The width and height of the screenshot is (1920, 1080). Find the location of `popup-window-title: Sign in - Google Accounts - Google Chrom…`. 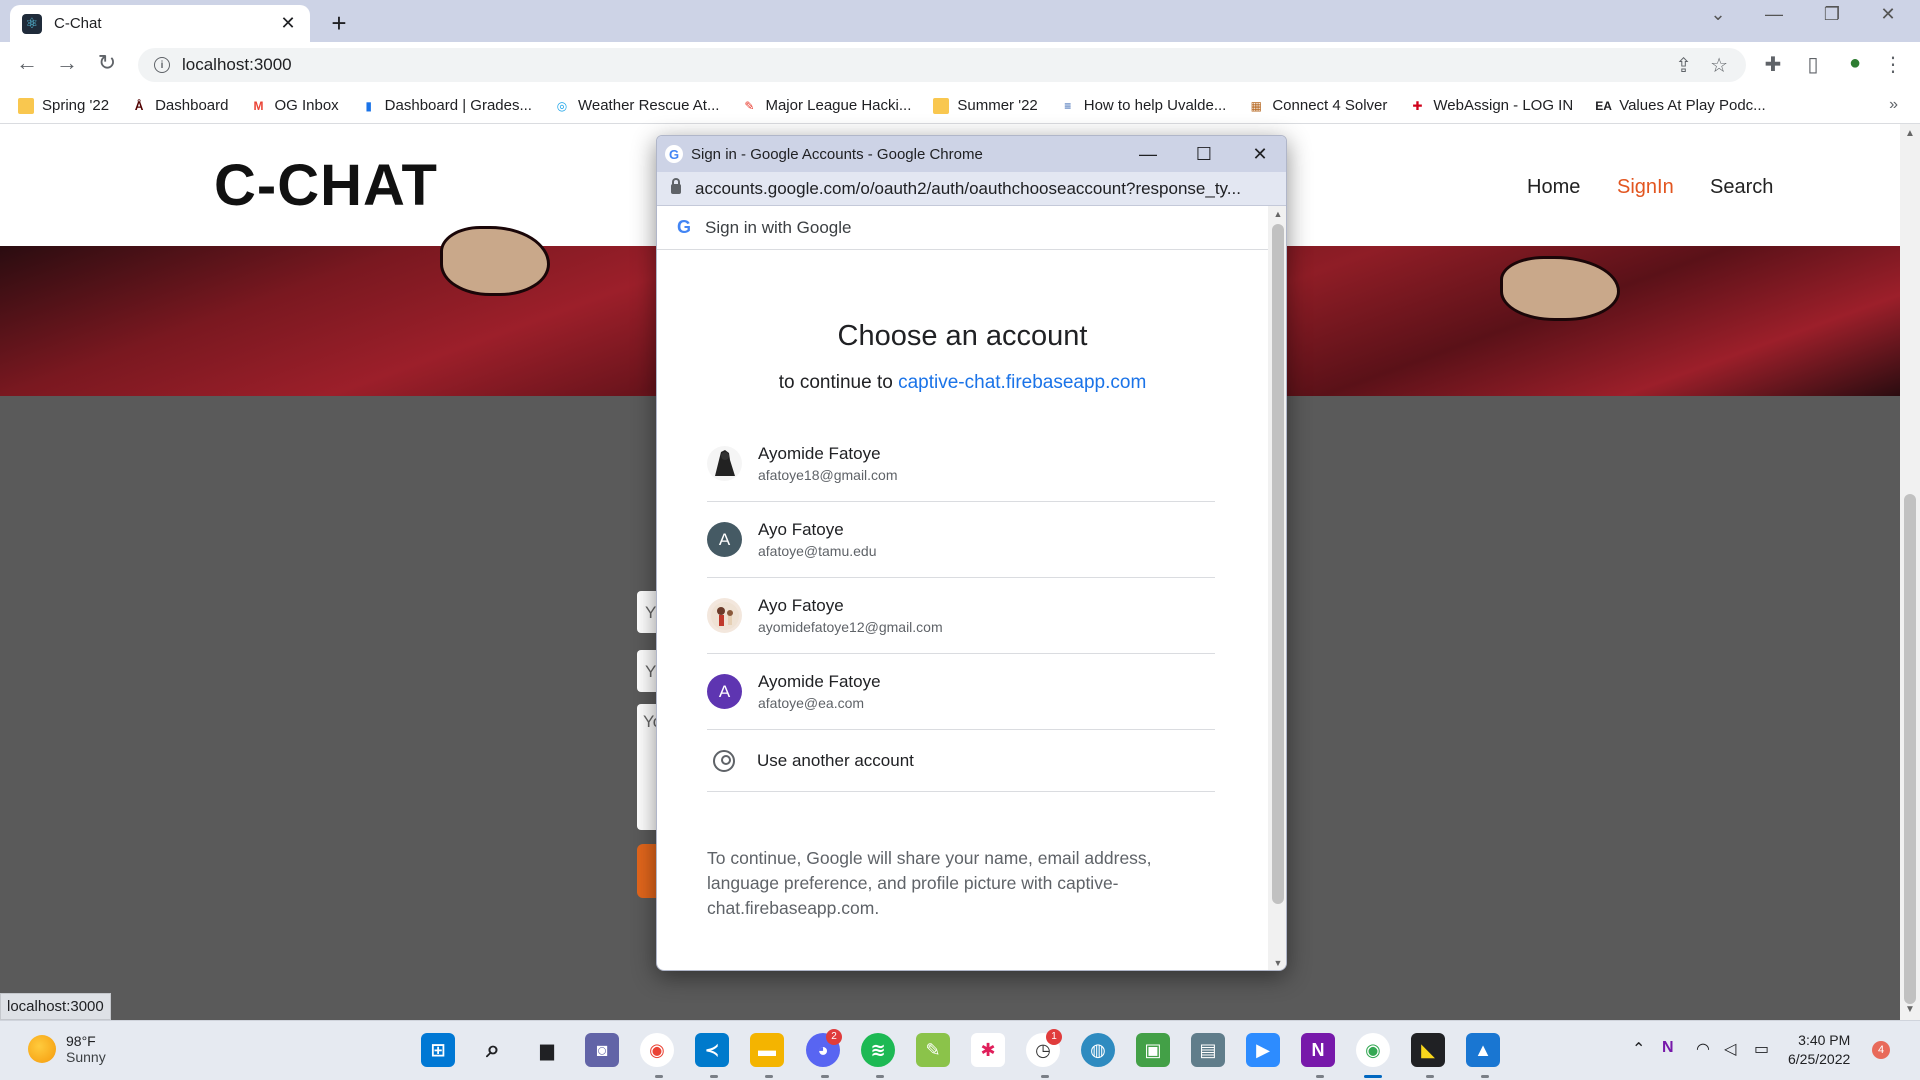

popup-window-title: Sign in - Google Accounts - Google Chrom… is located at coordinates (837, 154).